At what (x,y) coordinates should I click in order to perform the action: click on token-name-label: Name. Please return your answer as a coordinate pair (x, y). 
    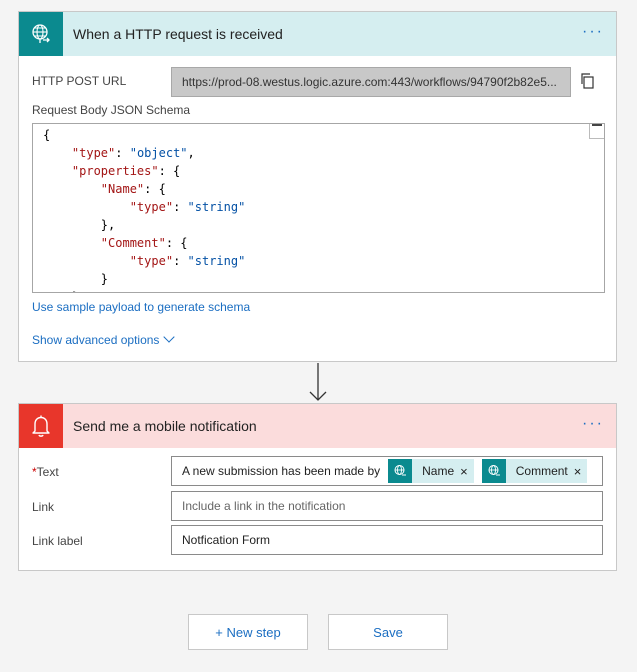
    Looking at the image, I should click on (438, 471).